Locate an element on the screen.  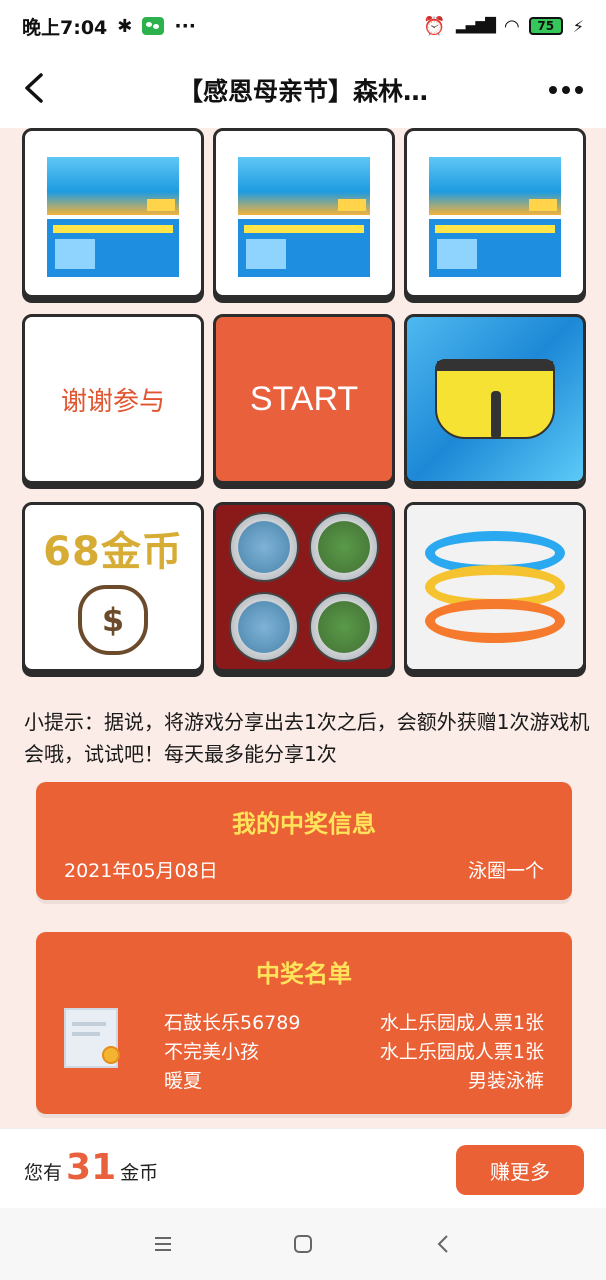
winner-name: 石鼓长乐56789 is located at coordinates (232, 1023).